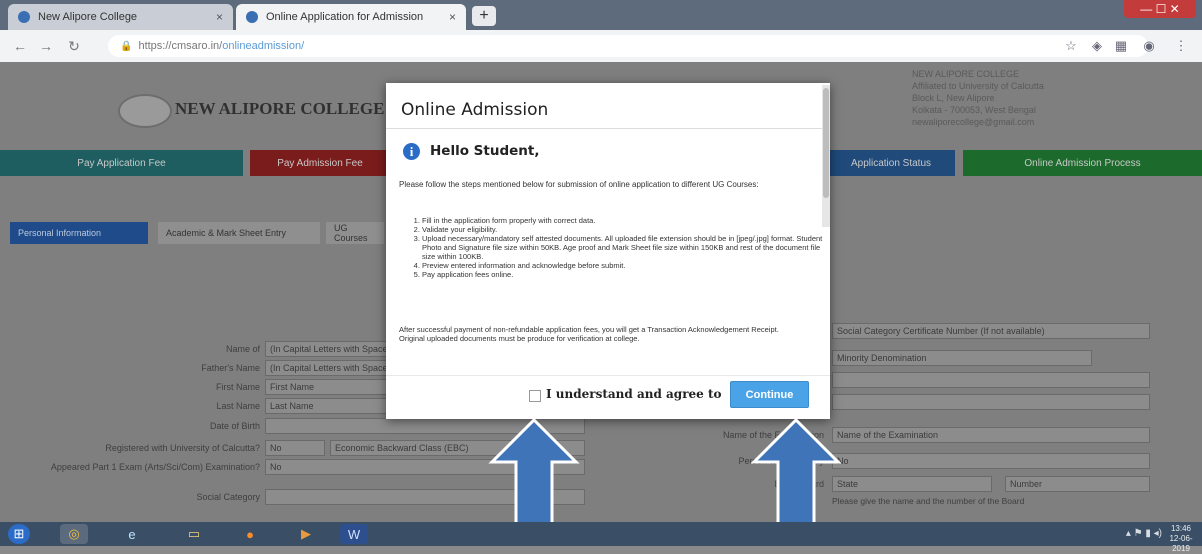 This screenshot has width=1202, height=554. I want to click on address-line: Affiliated to University of Calcutta, so click(978, 86).